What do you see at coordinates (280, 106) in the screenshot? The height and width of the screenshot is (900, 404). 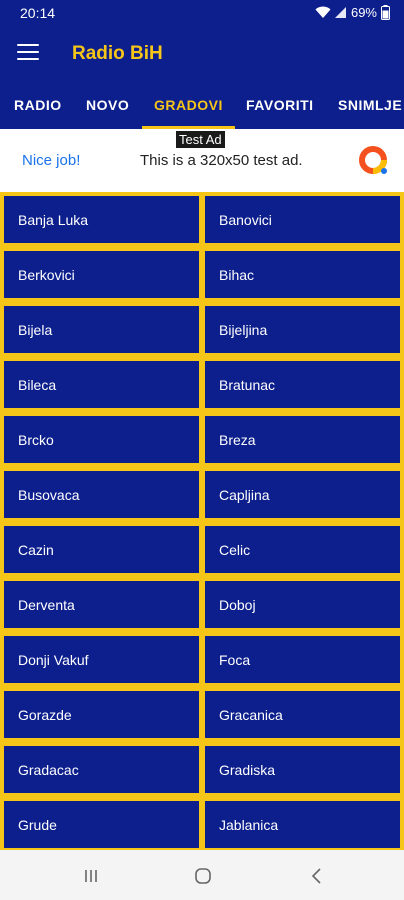 I see `tab-favoriti: FAVORITI` at bounding box center [280, 106].